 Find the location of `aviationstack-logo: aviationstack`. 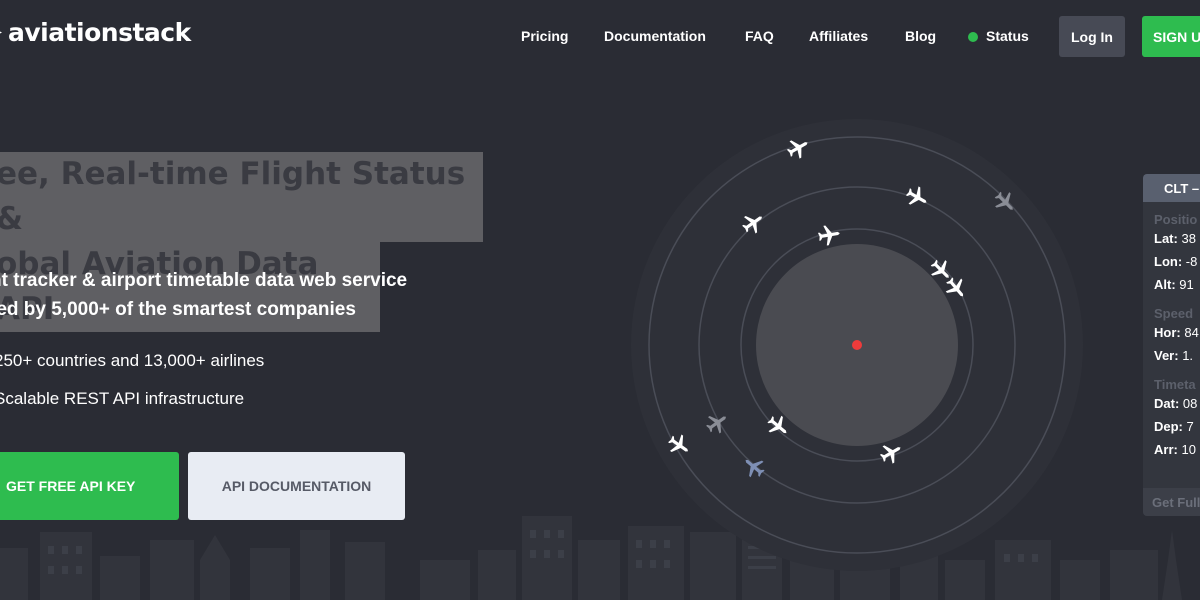

aviationstack-logo: aviationstack is located at coordinates (95, 32).